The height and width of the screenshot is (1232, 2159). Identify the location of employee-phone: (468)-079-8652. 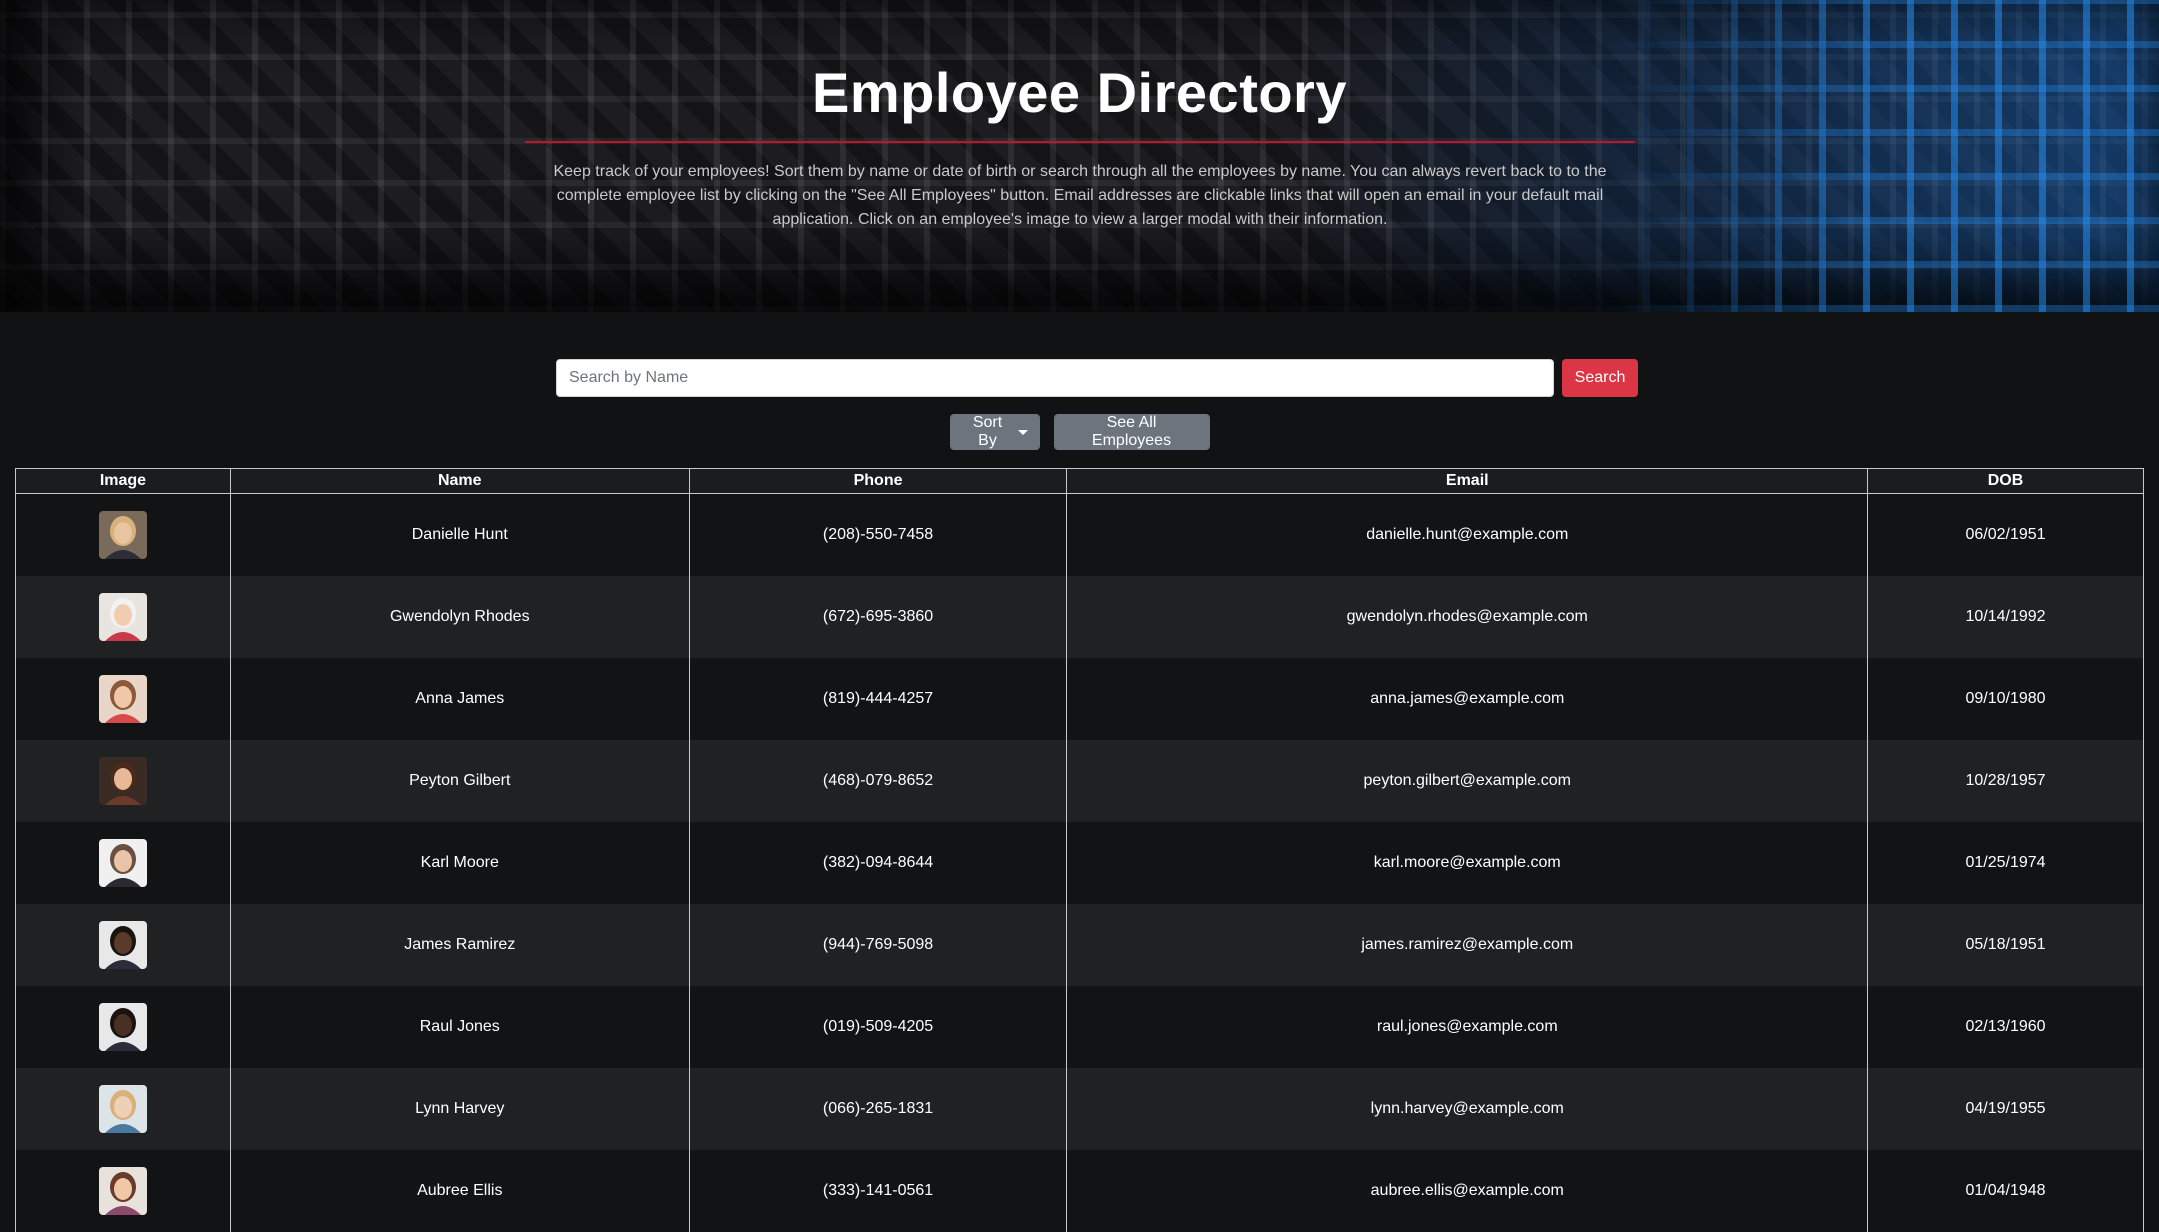
(878, 781).